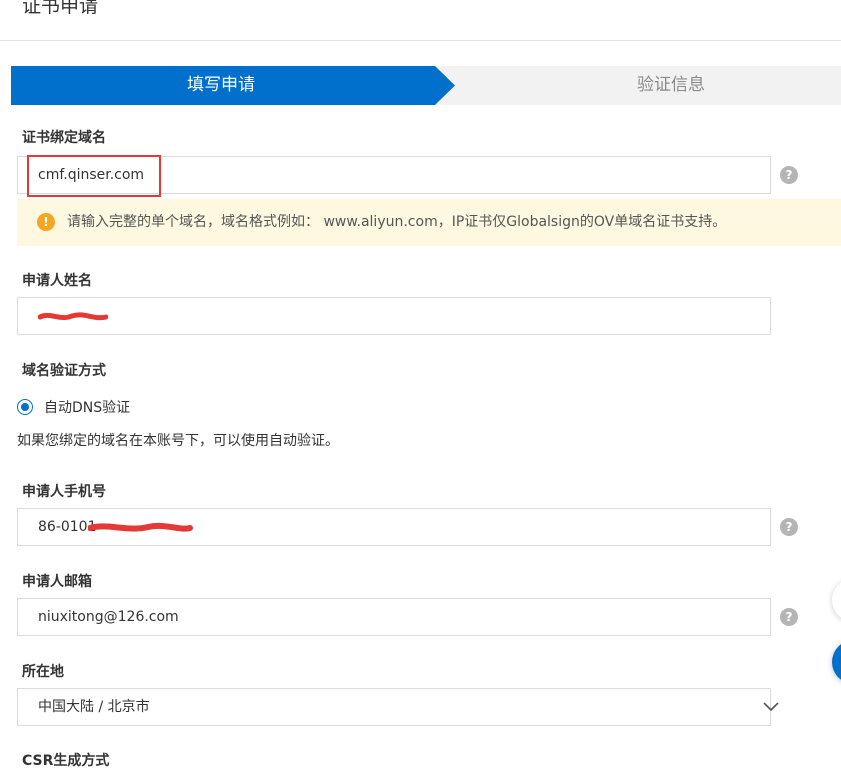 The width and height of the screenshot is (841, 770). What do you see at coordinates (94, 707) in the screenshot?
I see `location-value: 中国大陆 / 北京市` at bounding box center [94, 707].